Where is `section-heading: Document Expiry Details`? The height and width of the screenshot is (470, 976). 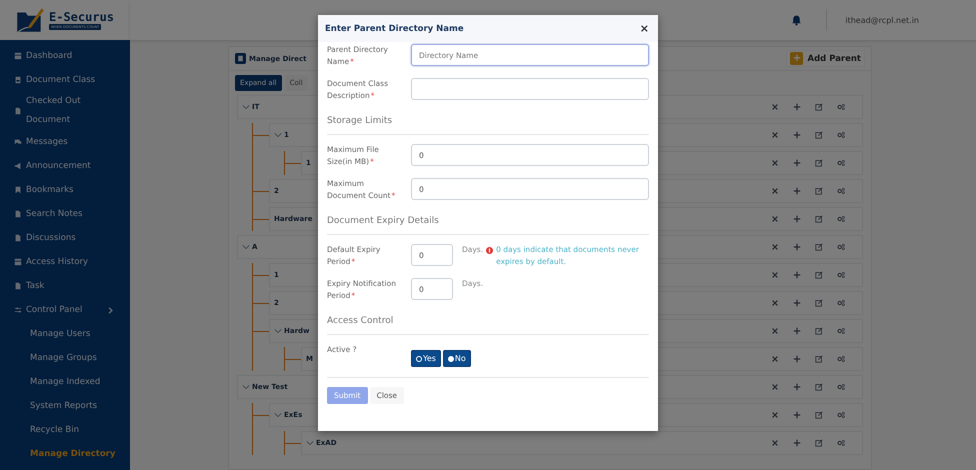 section-heading: Document Expiry Details is located at coordinates (488, 223).